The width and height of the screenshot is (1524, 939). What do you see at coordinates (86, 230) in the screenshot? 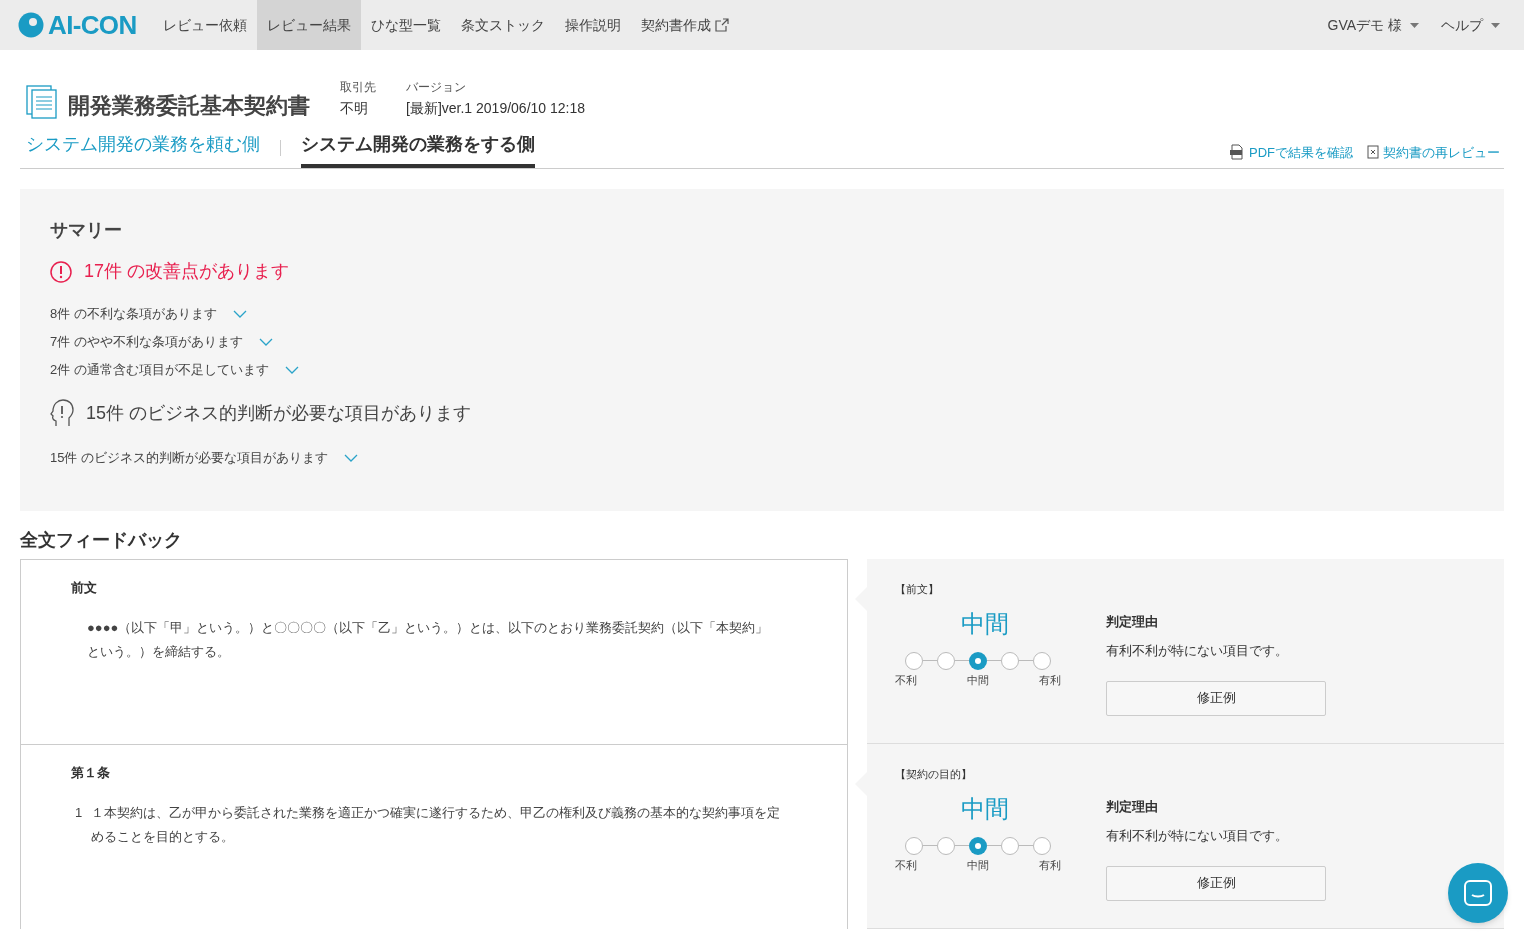
I see `summary-title: サマリー` at bounding box center [86, 230].